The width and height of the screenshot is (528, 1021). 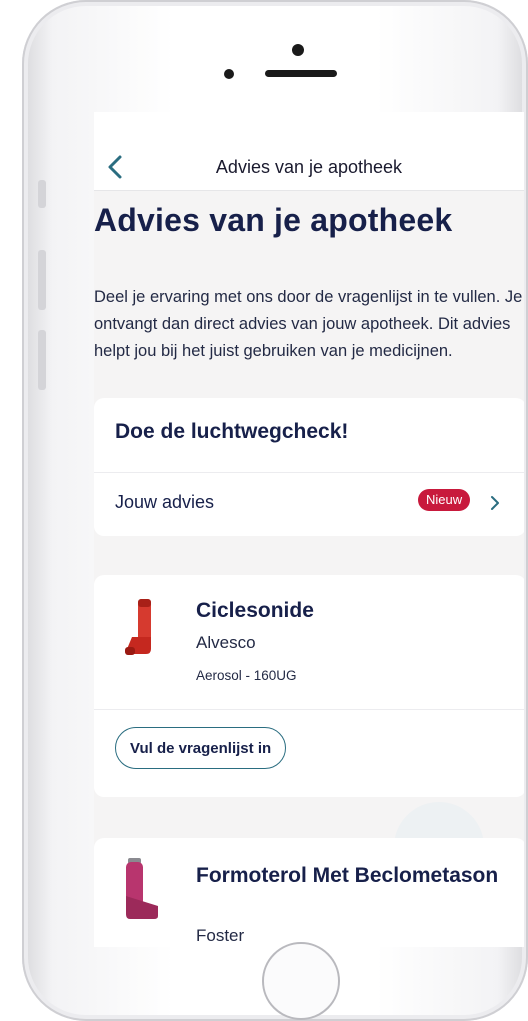 I want to click on airway-check-card: Doe de luchtwegcheck! Jouw advies Nieuw, so click(x=309, y=467).